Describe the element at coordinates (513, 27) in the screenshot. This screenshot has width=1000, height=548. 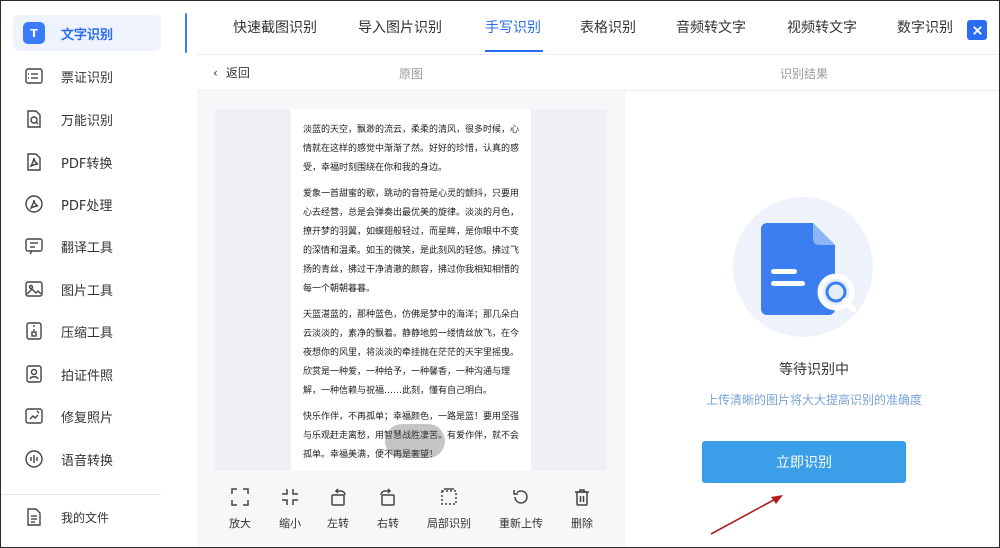
I see `tab-handwriting: 手写识别` at that location.